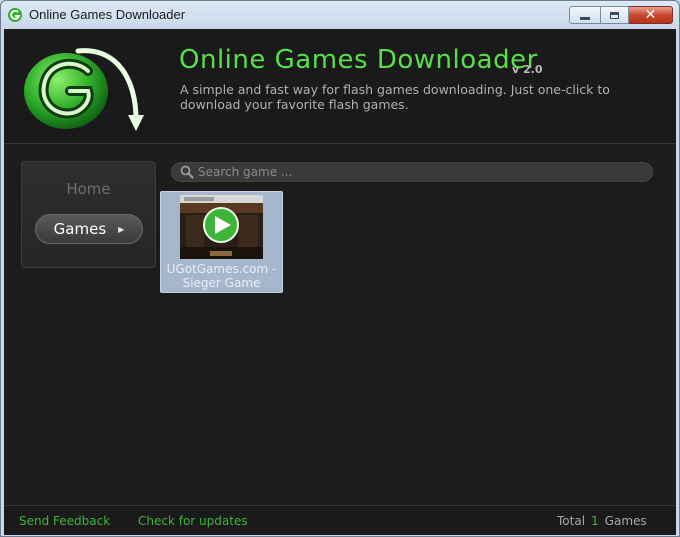 The height and width of the screenshot is (537, 680). I want to click on app-title: Online Games Downloader, so click(358, 60).